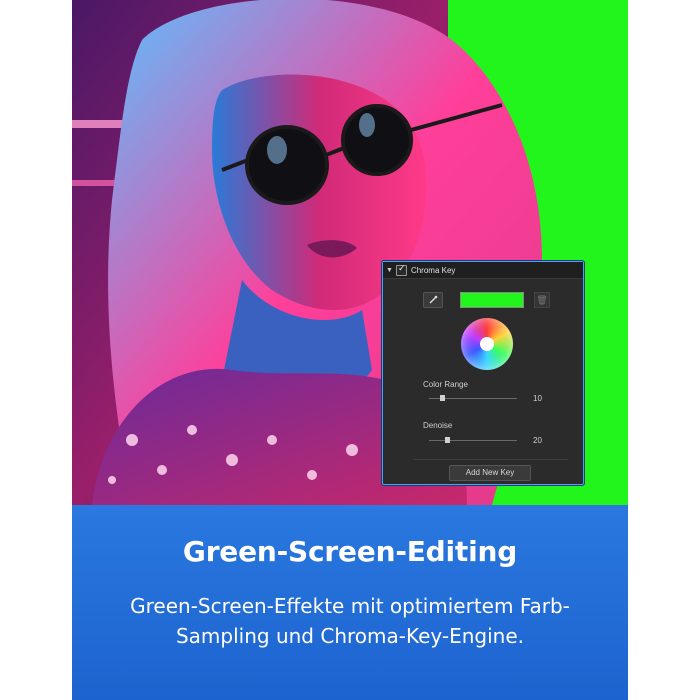  What do you see at coordinates (401, 269) in the screenshot?
I see `enable-checkbox` at bounding box center [401, 269].